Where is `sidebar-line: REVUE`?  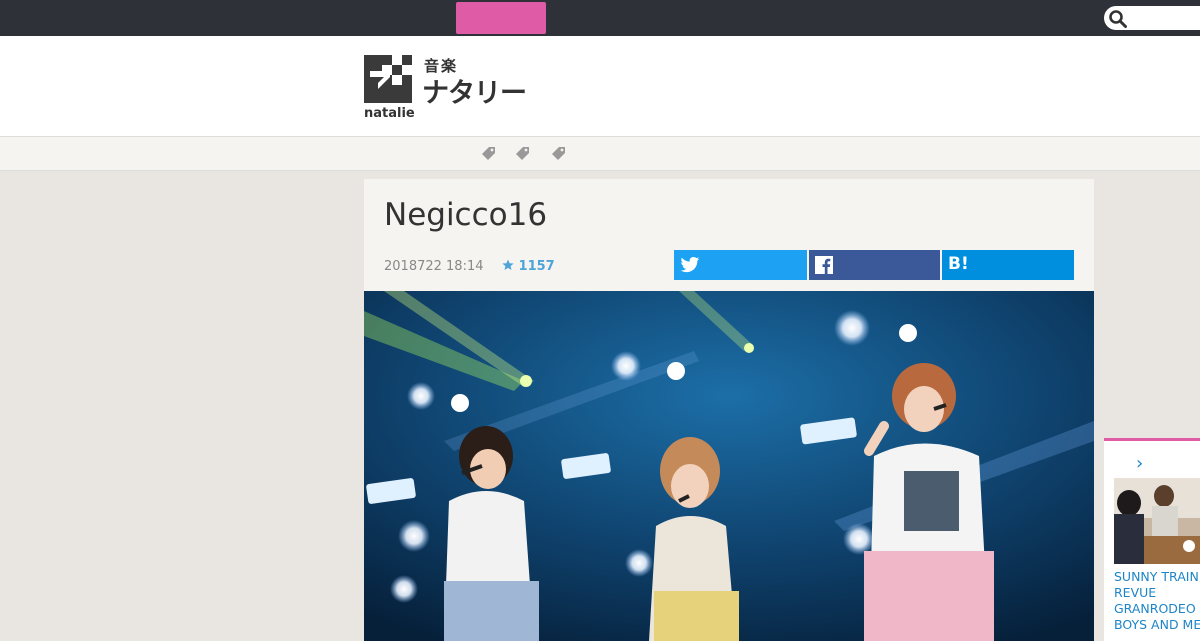
sidebar-line: REVUE is located at coordinates (1135, 592).